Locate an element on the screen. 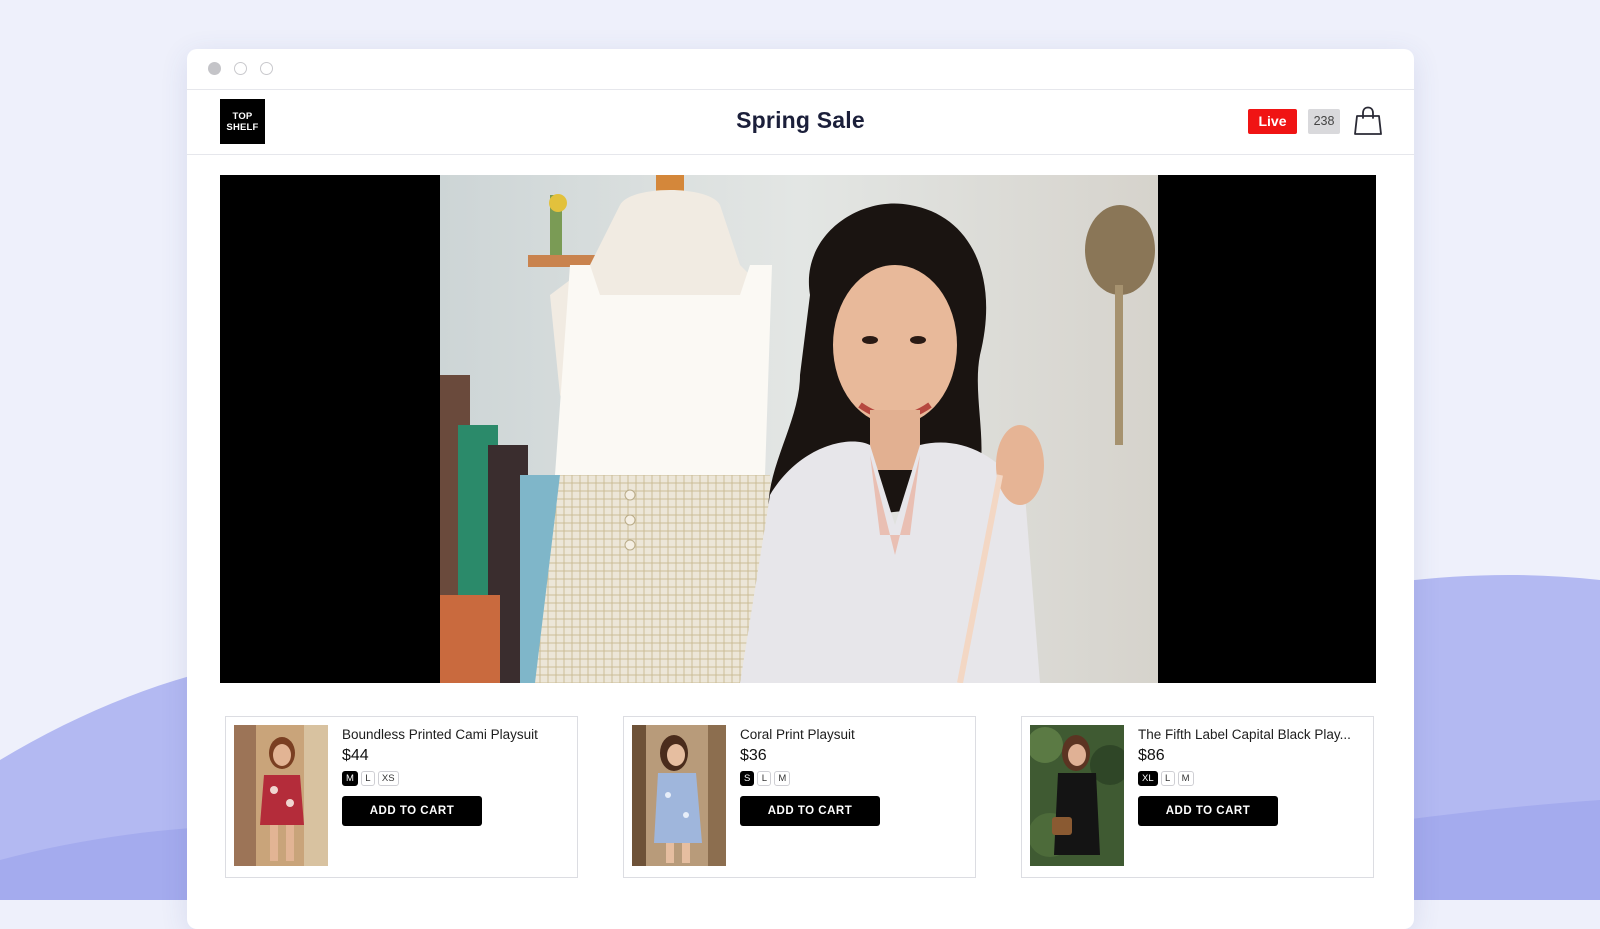 Image resolution: width=1600 pixels, height=929 pixels. size-option: XL is located at coordinates (1148, 778).